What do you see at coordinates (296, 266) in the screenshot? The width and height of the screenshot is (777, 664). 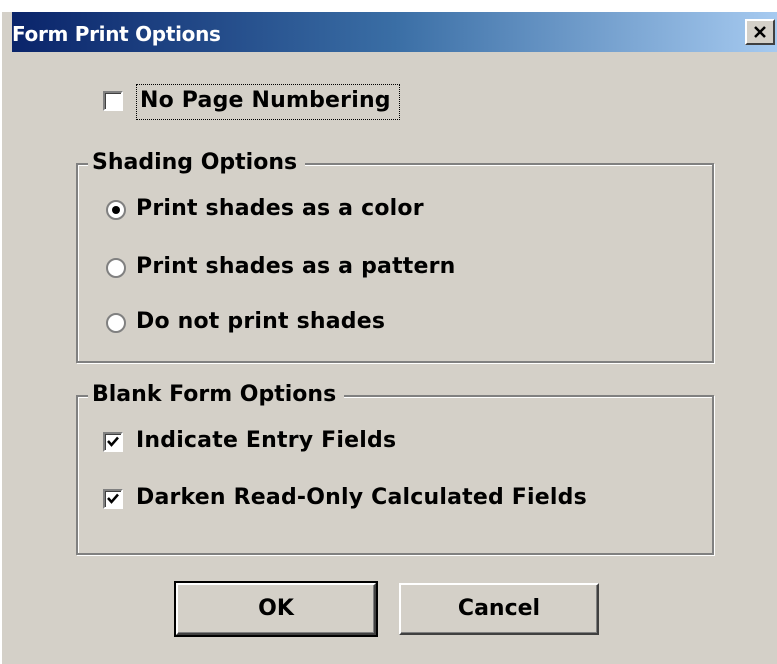 I see `print-shades-pattern-label: Print shades as a pattern` at bounding box center [296, 266].